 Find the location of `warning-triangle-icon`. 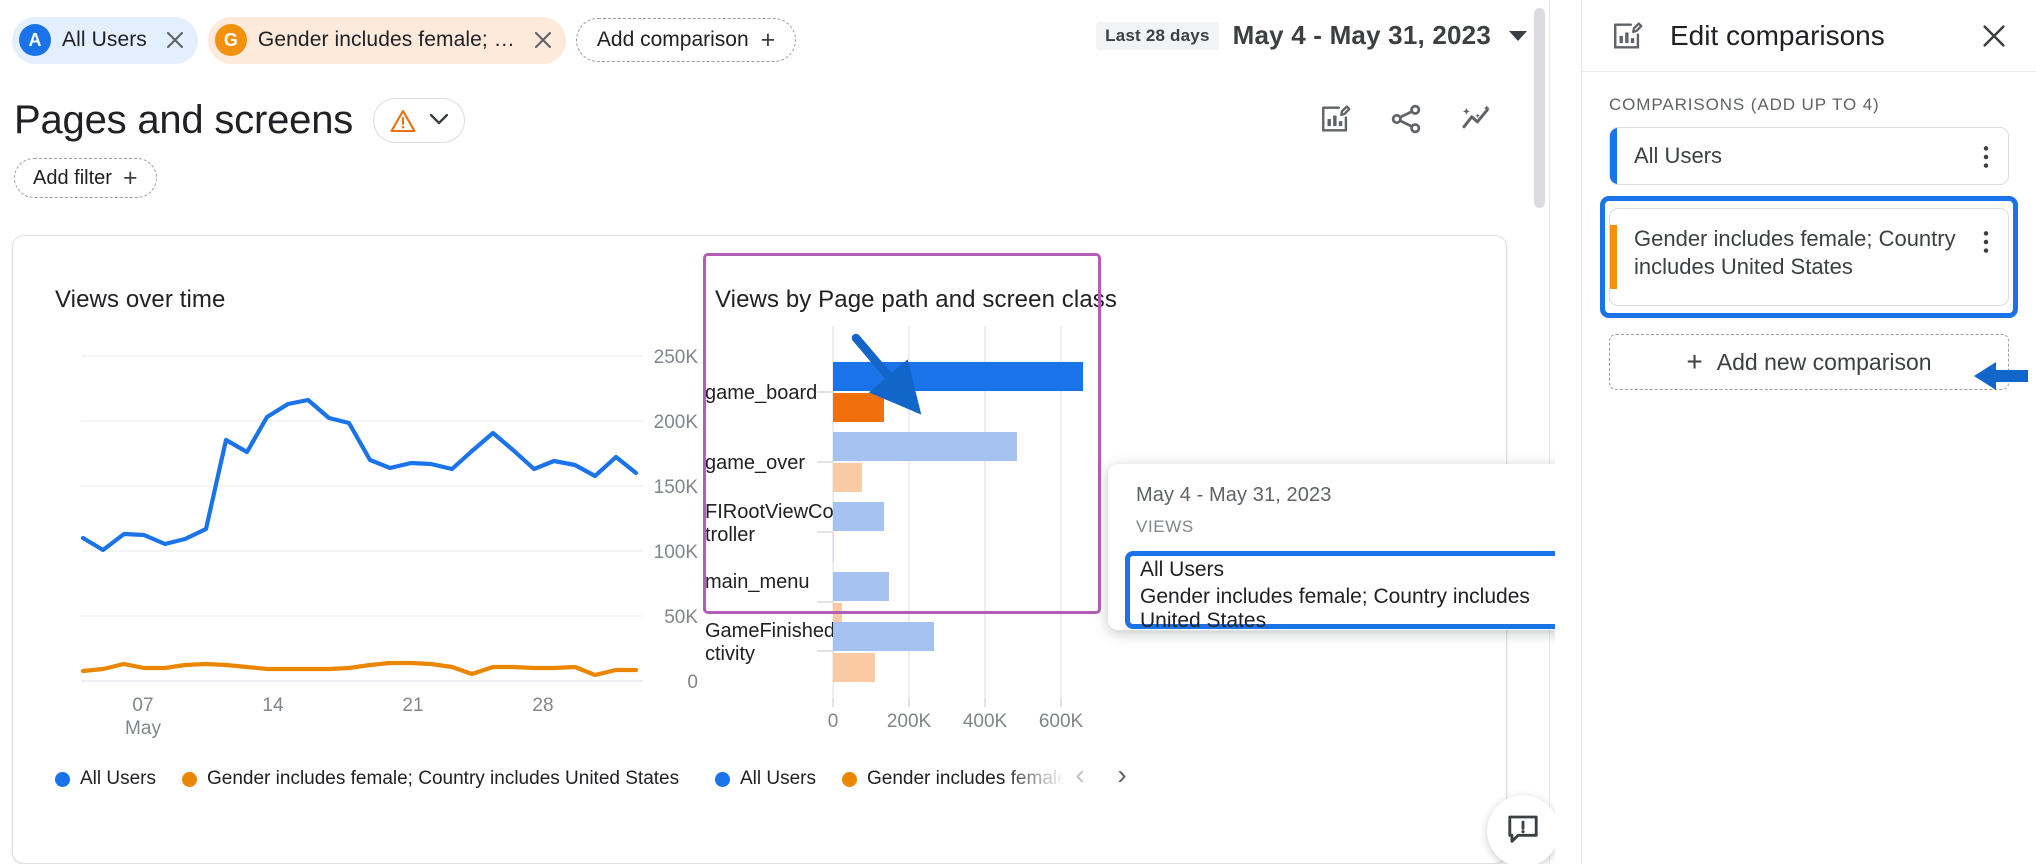

warning-triangle-icon is located at coordinates (403, 121).